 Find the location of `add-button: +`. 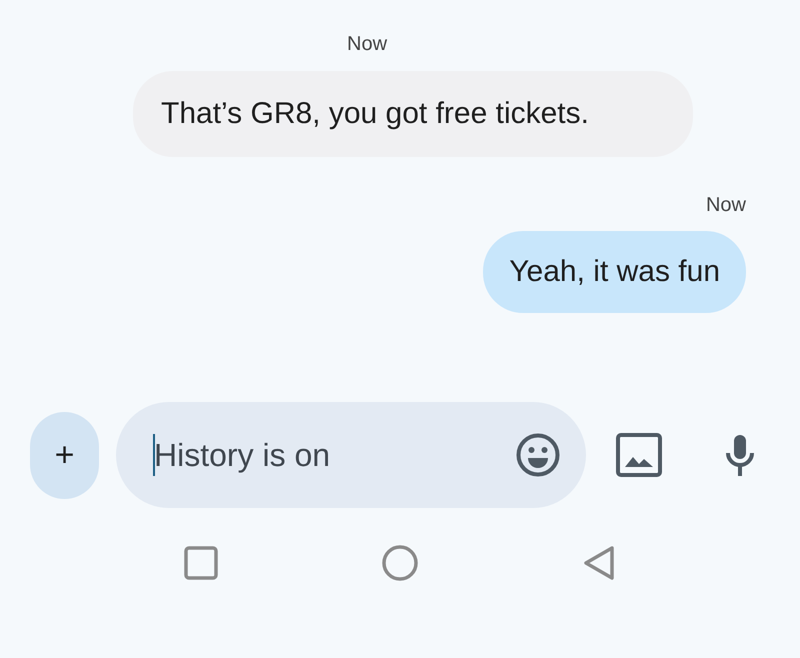

add-button: + is located at coordinates (64, 455).